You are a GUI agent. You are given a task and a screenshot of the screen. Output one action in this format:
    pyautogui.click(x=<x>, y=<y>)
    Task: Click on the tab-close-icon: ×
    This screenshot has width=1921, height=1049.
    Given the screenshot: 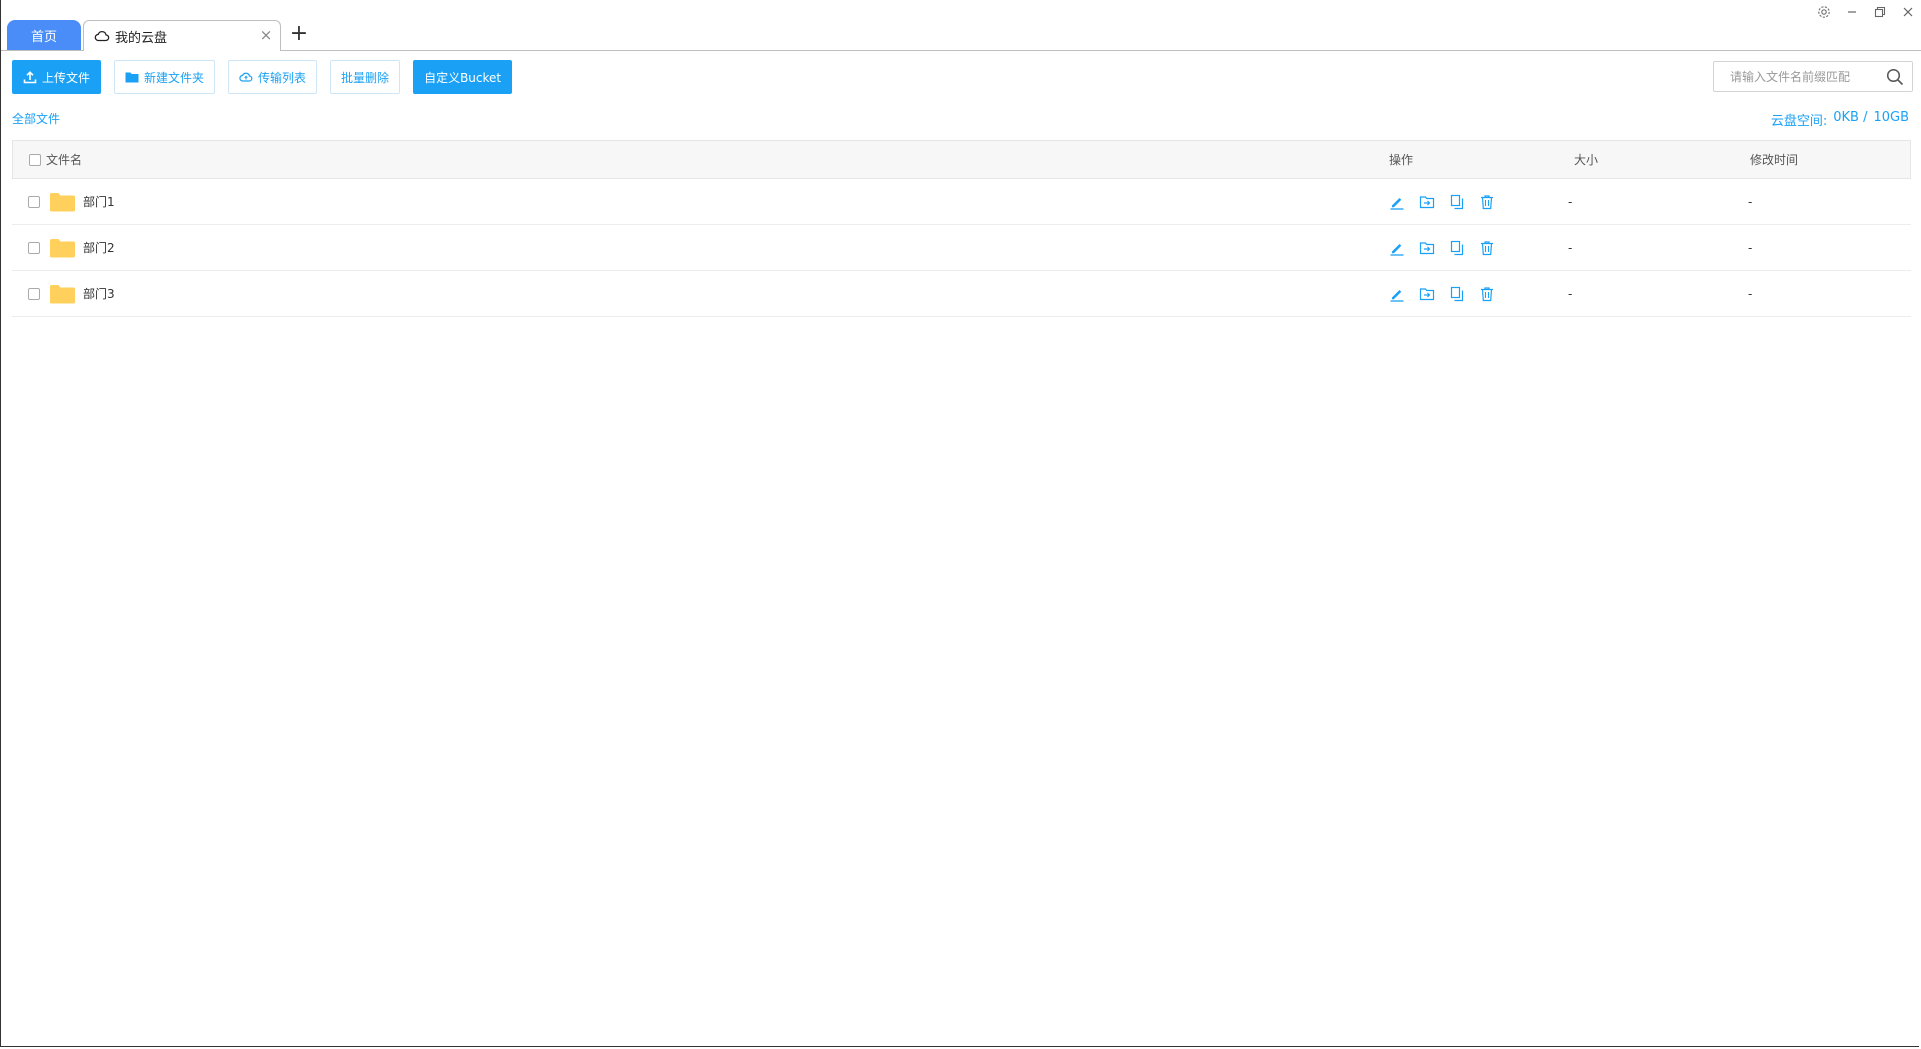 What is the action you would take?
    pyautogui.click(x=266, y=35)
    